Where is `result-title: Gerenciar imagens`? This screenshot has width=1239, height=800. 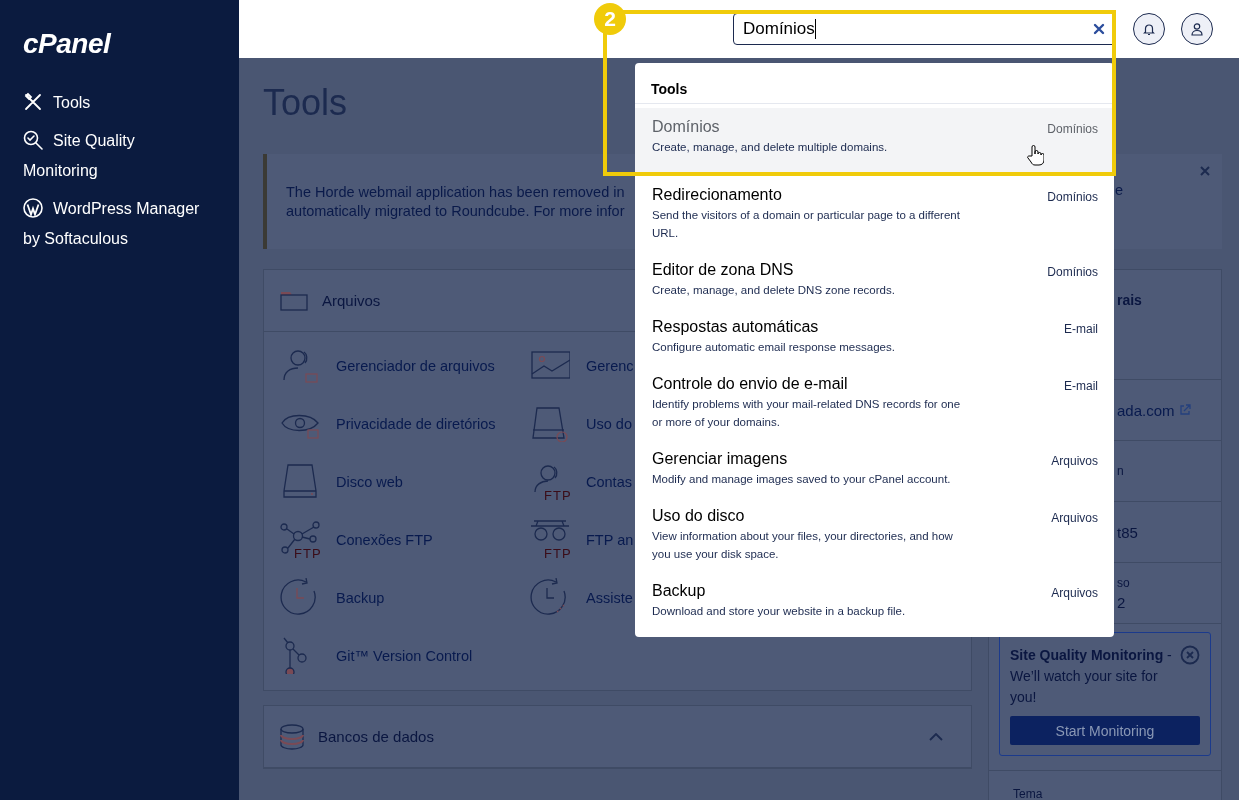 result-title: Gerenciar imagens is located at coordinates (720, 459).